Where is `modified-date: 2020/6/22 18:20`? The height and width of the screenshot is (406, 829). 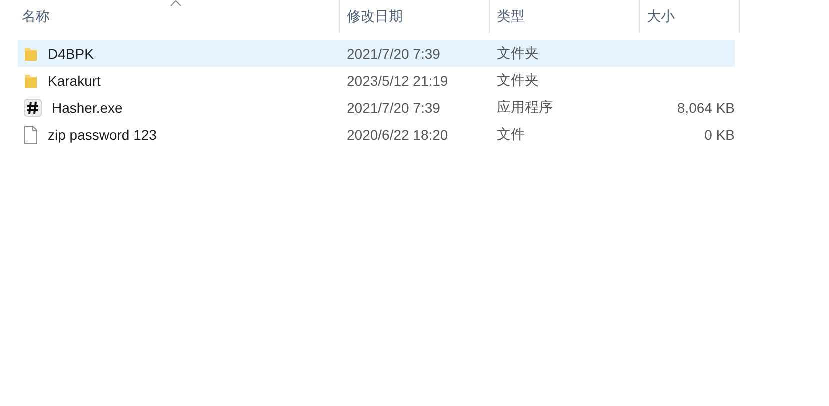
modified-date: 2020/6/22 18:20 is located at coordinates (397, 134).